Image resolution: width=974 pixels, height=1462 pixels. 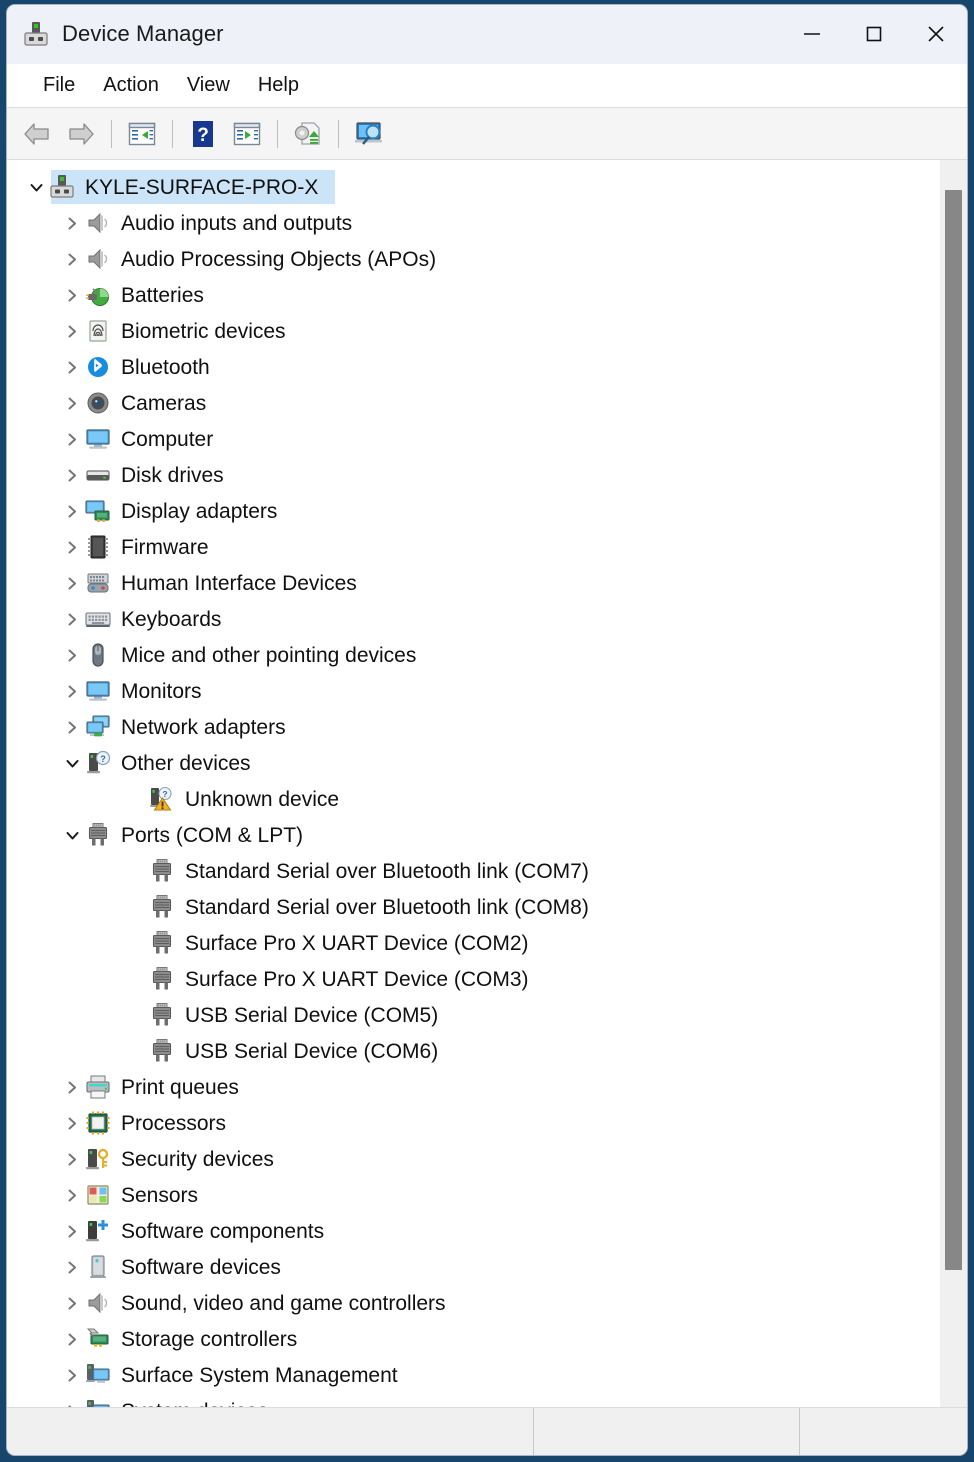 What do you see at coordinates (473, 691) in the screenshot?
I see `tree-item-monitors: Monitors` at bounding box center [473, 691].